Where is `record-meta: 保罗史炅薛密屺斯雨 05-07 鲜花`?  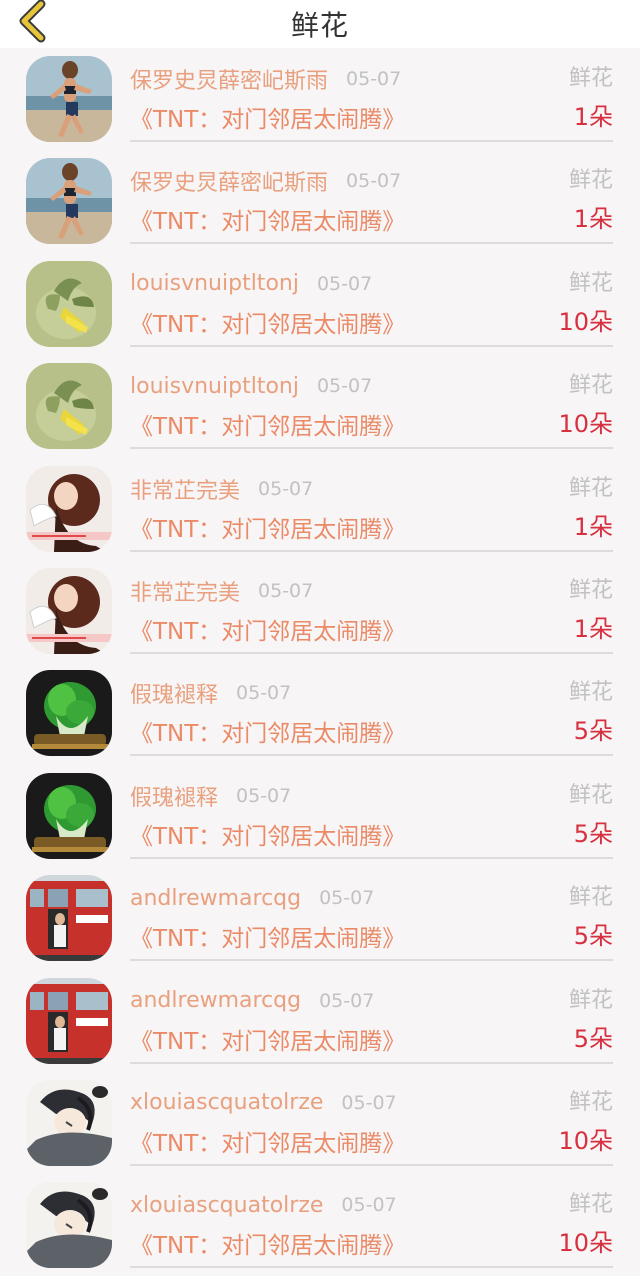 record-meta: 保罗史炅薛密屺斯雨 05-07 鲜花 is located at coordinates (371, 181).